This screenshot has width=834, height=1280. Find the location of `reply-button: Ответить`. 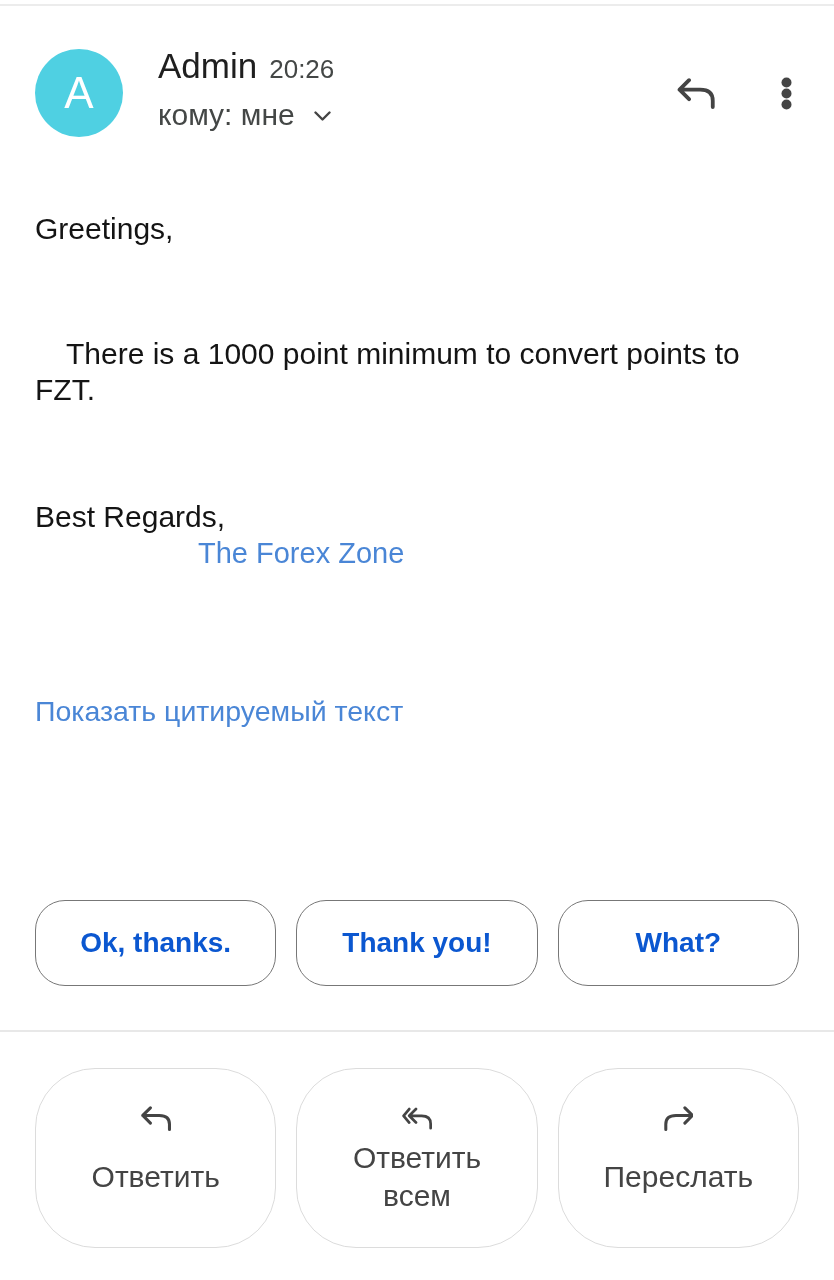

reply-button: Ответить is located at coordinates (156, 1158).